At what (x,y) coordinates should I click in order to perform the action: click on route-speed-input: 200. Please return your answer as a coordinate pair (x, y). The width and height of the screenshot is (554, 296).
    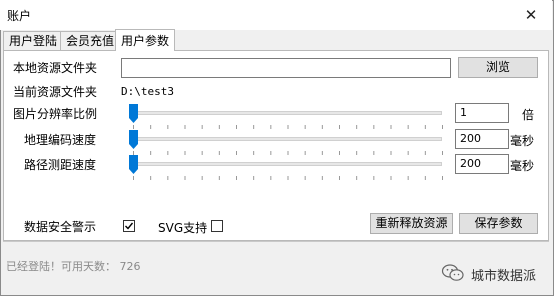
    Looking at the image, I should click on (482, 164).